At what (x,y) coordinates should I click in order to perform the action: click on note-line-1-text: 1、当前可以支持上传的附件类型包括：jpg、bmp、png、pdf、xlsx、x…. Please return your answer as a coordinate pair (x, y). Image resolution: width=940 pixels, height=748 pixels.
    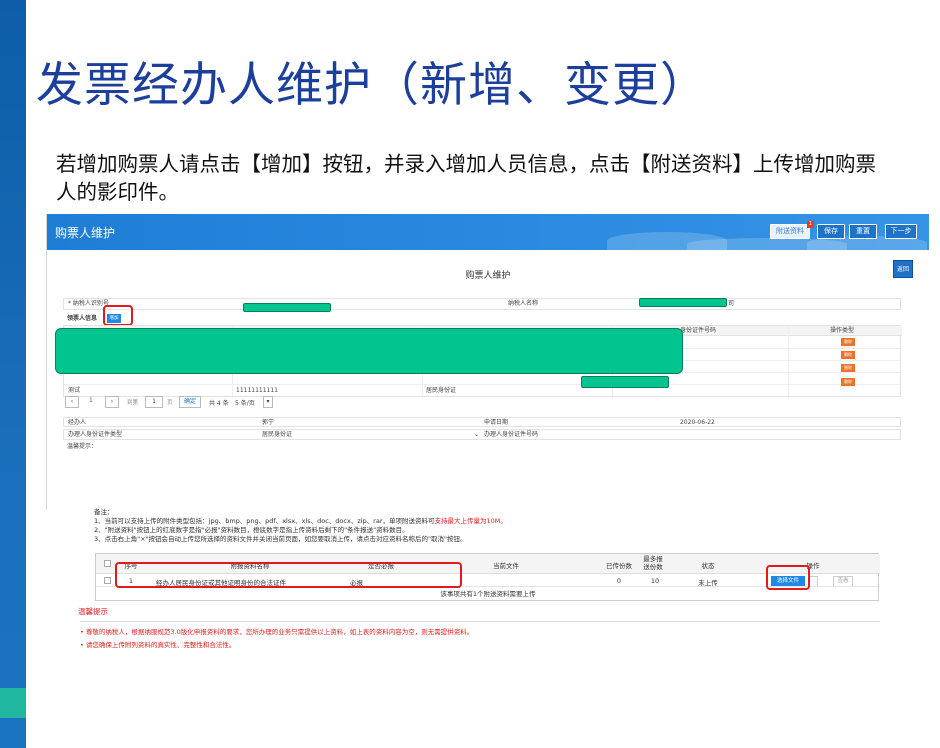
    Looking at the image, I should click on (264, 521).